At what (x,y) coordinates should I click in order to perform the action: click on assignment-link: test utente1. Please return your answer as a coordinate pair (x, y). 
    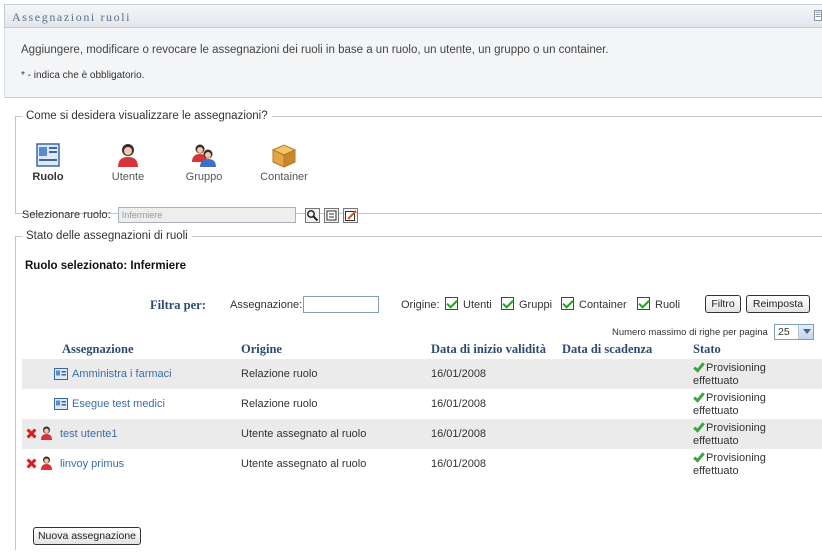
    Looking at the image, I should click on (89, 434).